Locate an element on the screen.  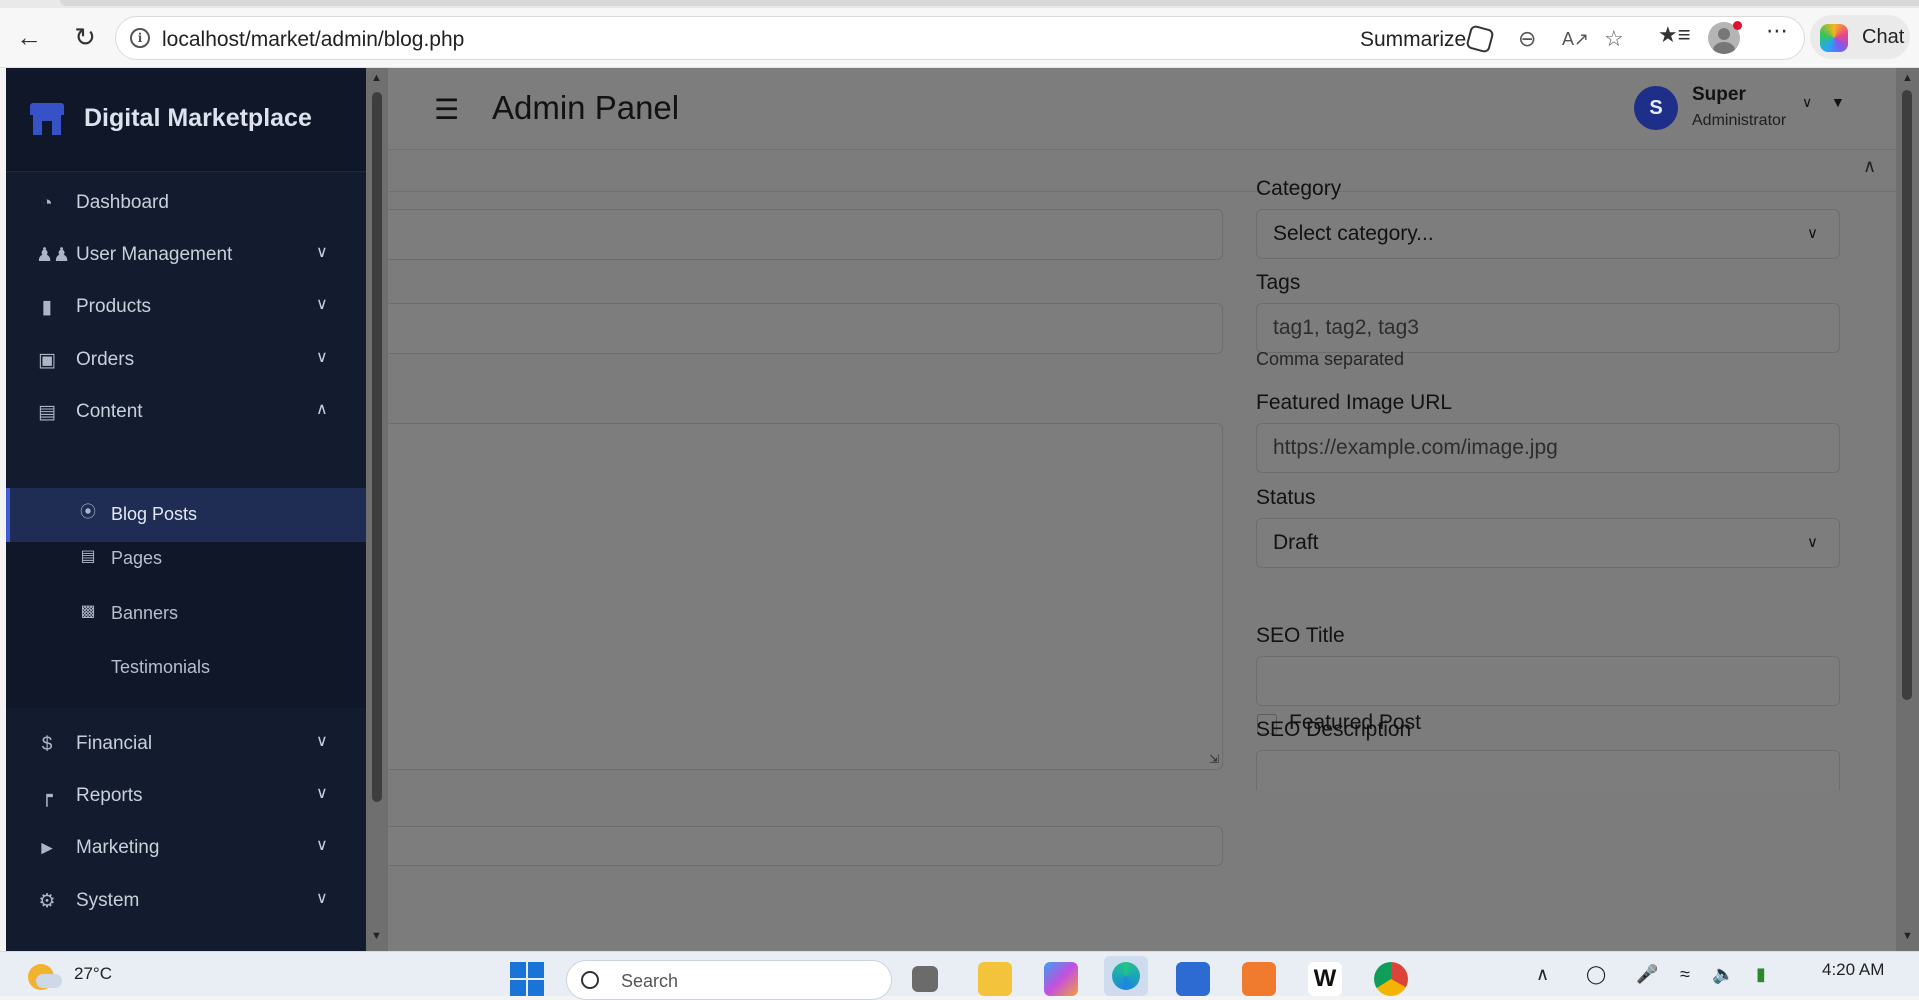
seo-title-input is located at coordinates (1548, 681).